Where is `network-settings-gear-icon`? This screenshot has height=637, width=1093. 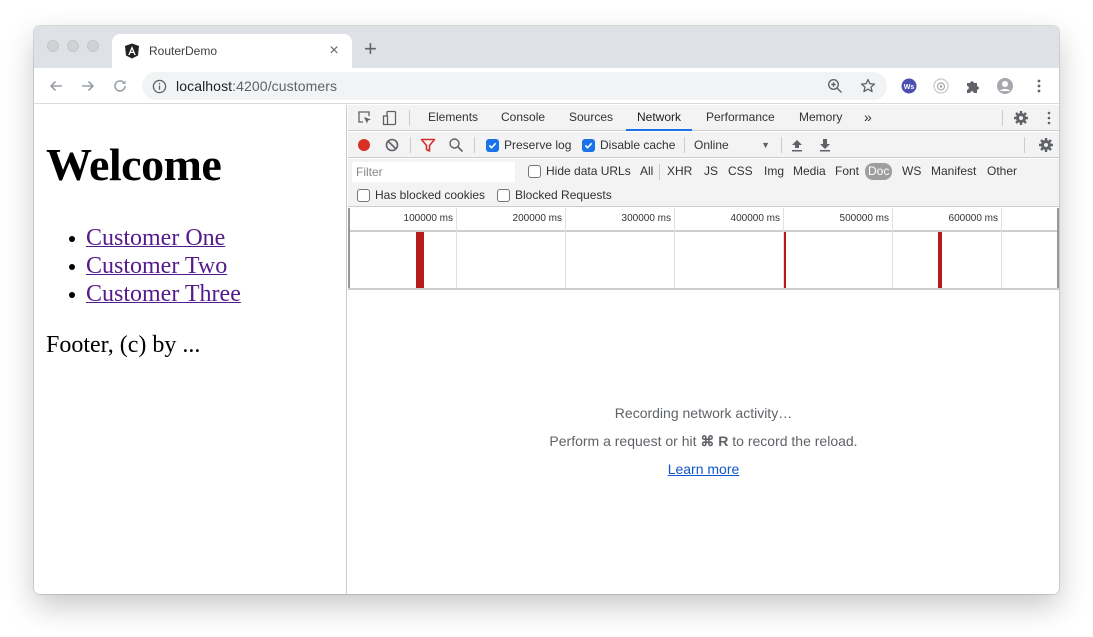
network-settings-gear-icon is located at coordinates (1046, 145).